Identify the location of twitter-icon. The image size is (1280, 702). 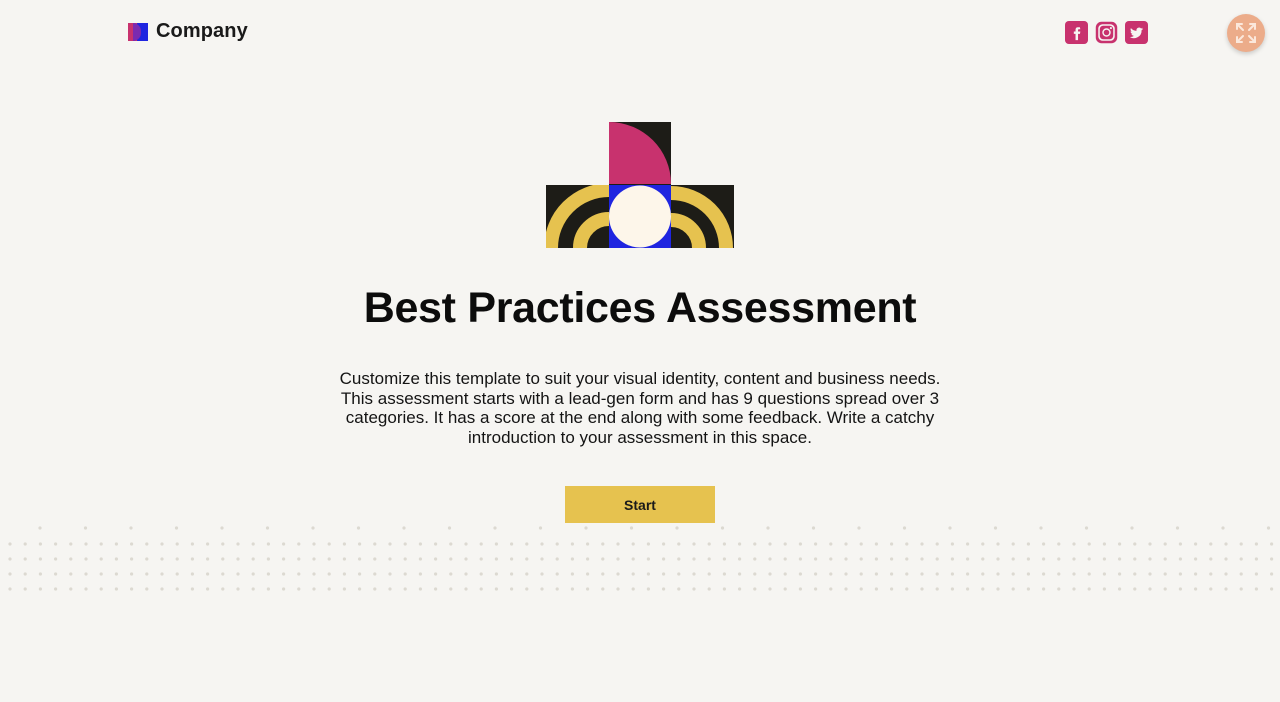
(1136, 32).